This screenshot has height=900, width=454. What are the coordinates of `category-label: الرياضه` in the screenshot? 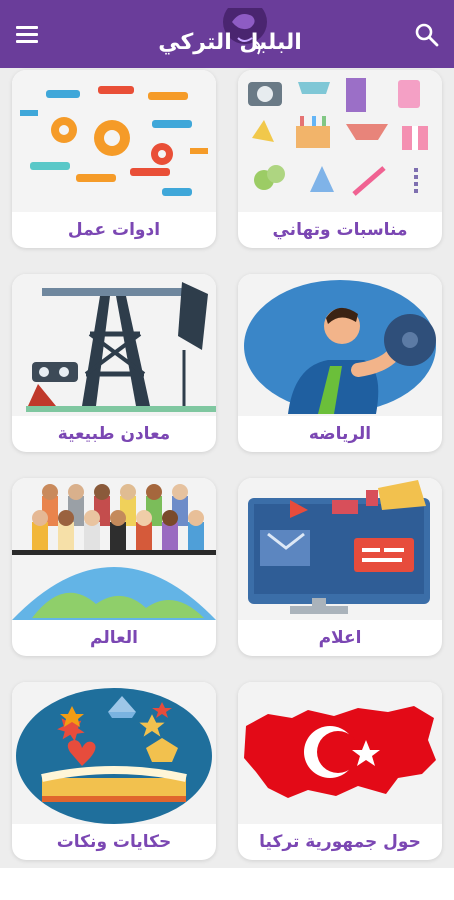 It's located at (340, 434).